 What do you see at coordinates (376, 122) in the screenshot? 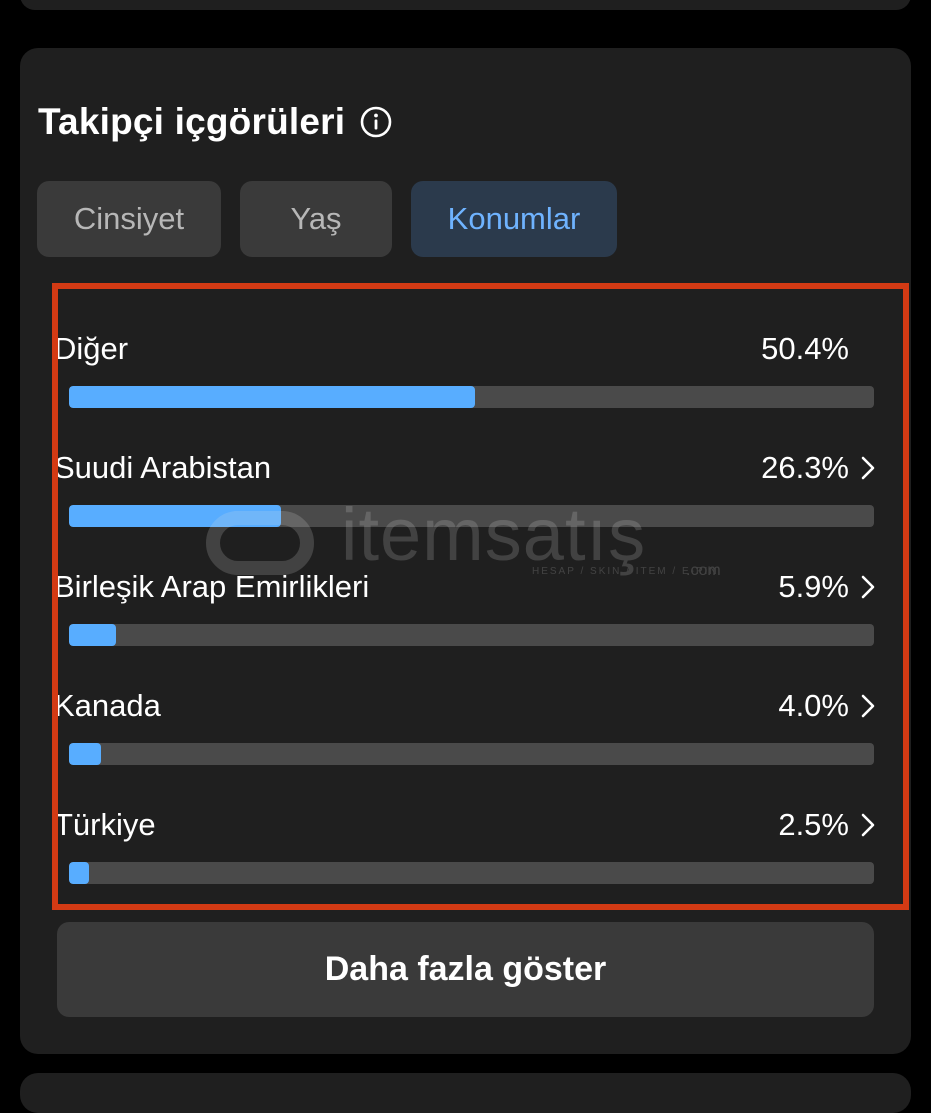
I see `info-icon` at bounding box center [376, 122].